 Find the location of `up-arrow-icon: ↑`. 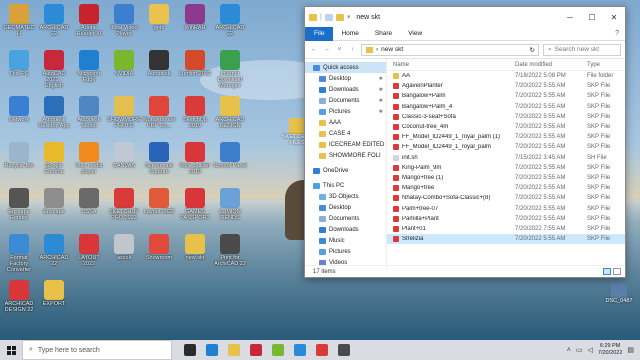

up-arrow-icon: ↑ is located at coordinates (352, 49).